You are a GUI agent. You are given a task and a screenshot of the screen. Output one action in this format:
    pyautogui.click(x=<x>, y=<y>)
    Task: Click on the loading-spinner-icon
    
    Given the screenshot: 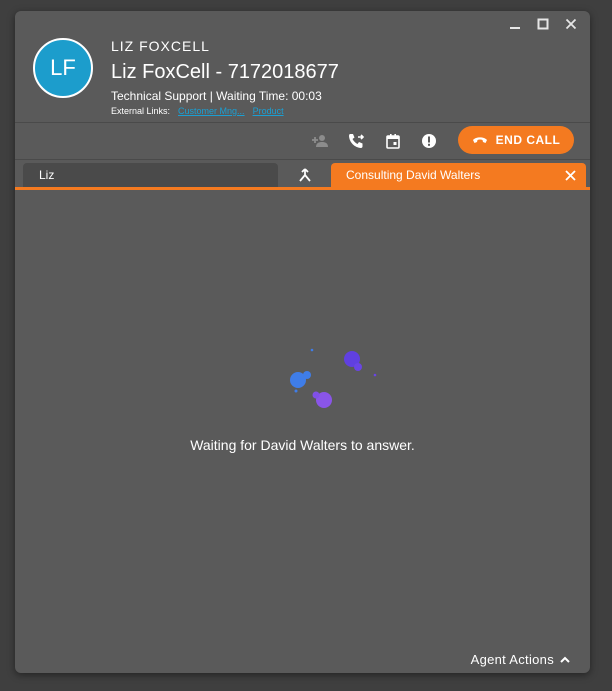 What is the action you would take?
    pyautogui.click(x=335, y=380)
    